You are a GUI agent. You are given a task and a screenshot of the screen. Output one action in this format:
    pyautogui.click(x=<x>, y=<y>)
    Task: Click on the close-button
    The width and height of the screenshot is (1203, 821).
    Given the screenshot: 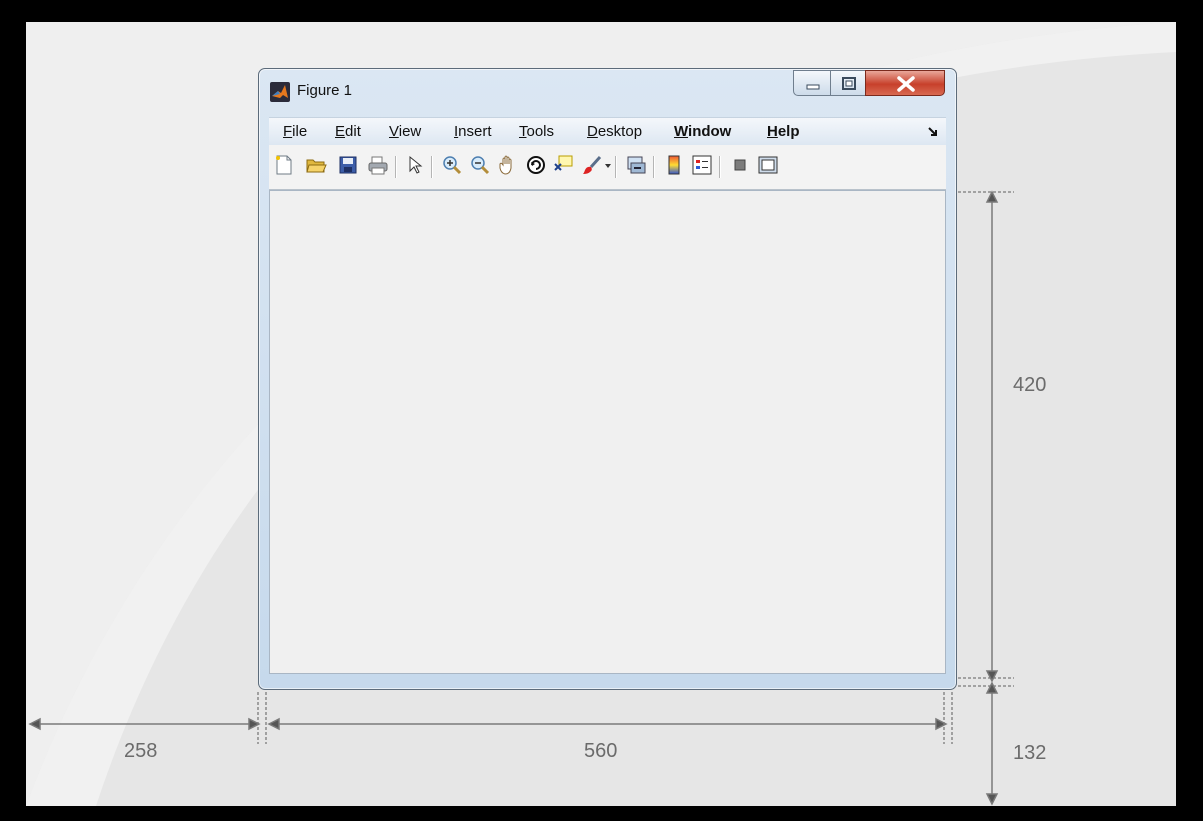 What is the action you would take?
    pyautogui.click(x=905, y=83)
    